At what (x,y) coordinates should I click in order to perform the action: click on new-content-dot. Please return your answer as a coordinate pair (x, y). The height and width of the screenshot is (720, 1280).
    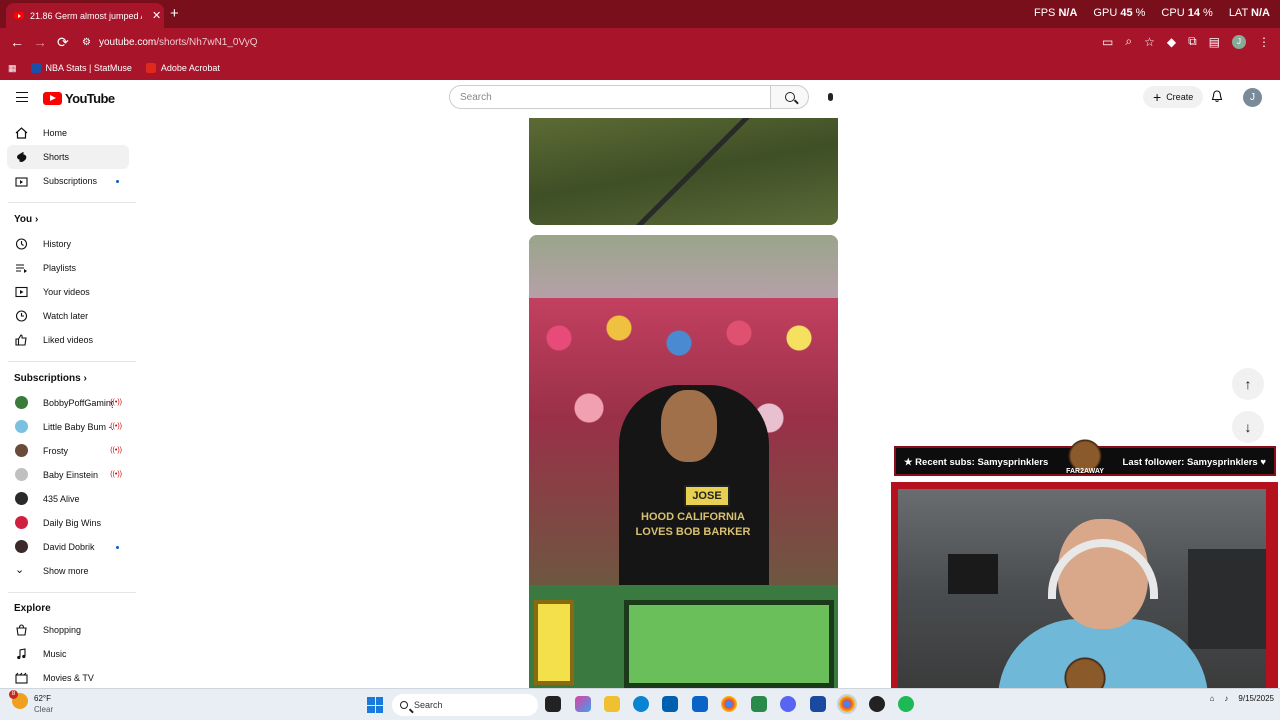
    Looking at the image, I should click on (117, 547).